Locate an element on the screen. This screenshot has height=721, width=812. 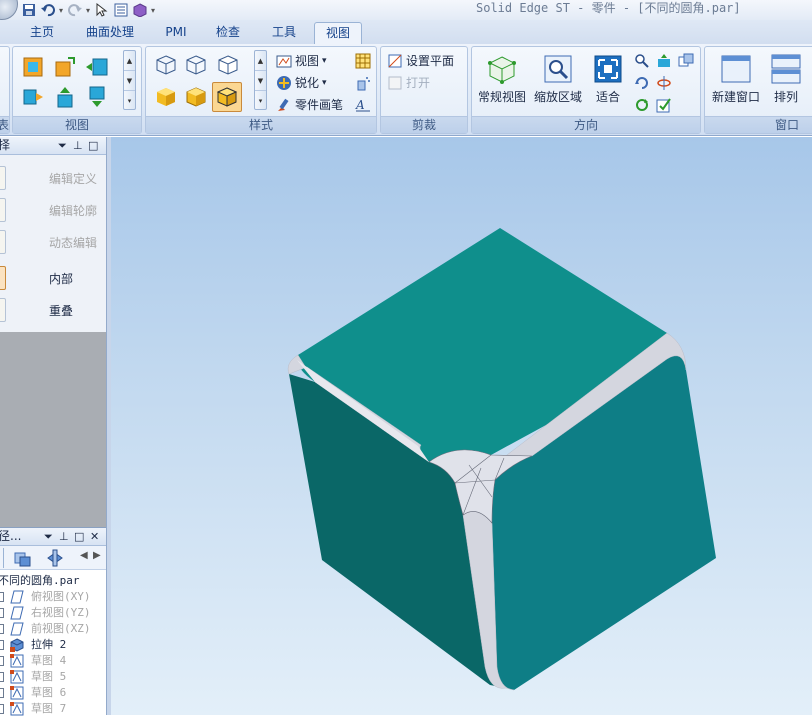
new-window-button: 新建窗口 is located at coordinates (736, 86).